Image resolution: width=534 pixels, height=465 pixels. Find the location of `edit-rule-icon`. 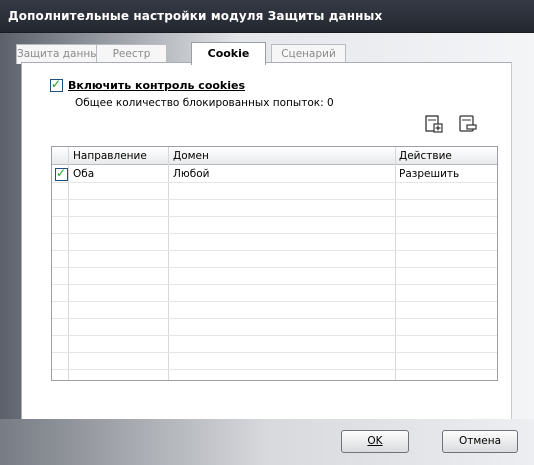

edit-rule-icon is located at coordinates (468, 123).